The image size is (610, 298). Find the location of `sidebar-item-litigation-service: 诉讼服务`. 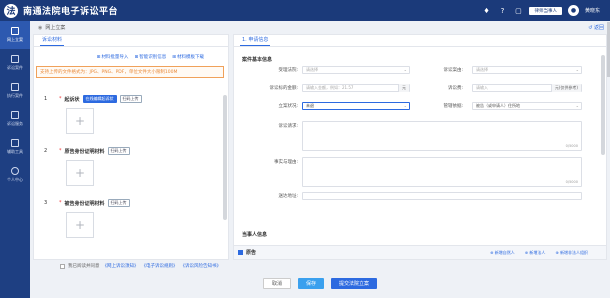

sidebar-item-litigation-service: 诉讼服务 is located at coordinates (15, 119).